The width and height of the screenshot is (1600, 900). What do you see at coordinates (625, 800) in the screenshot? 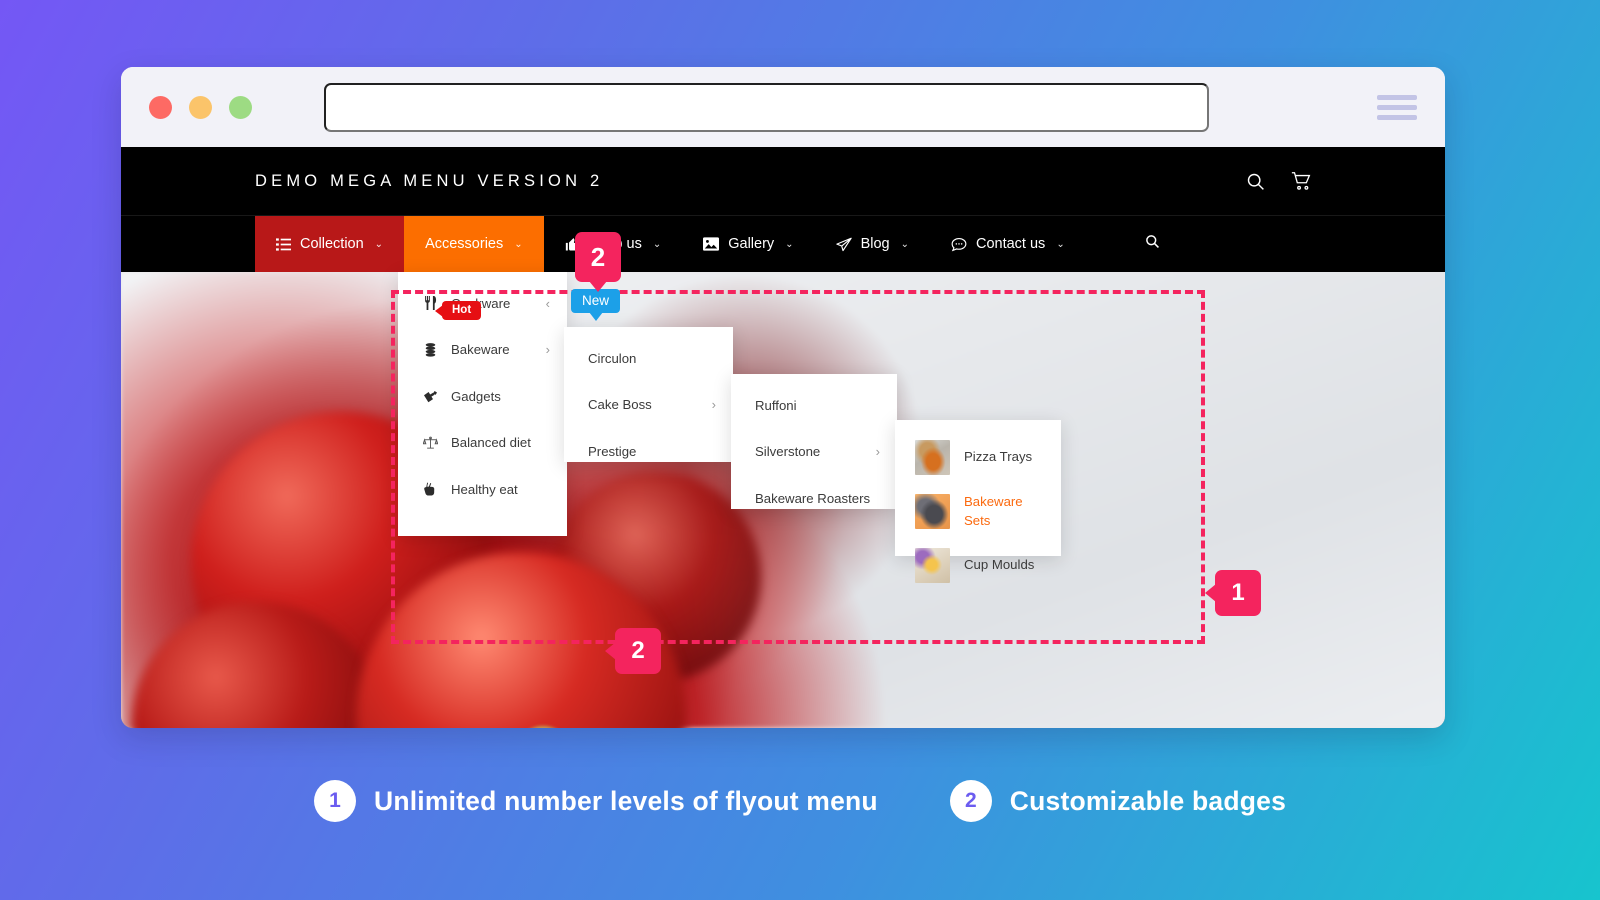
I see `caption-text-1: Unlimited number levels of flyout menu` at bounding box center [625, 800].